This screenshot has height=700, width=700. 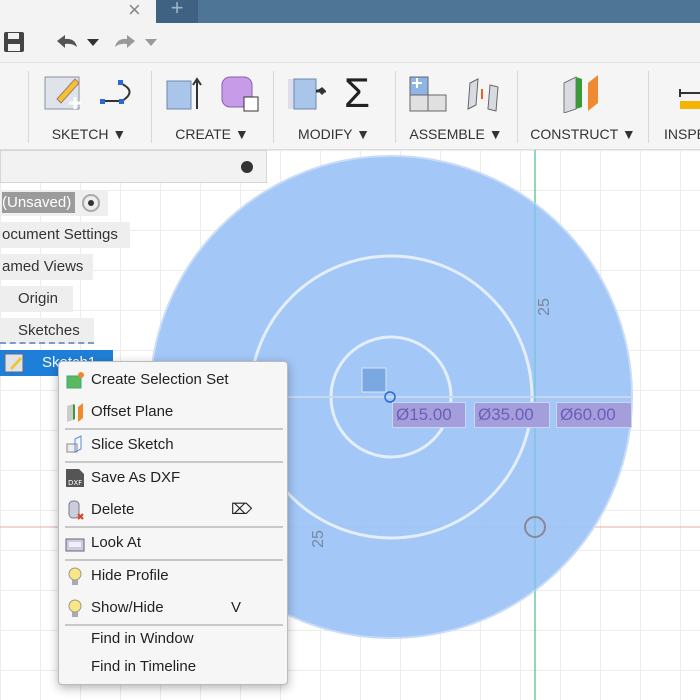 I want to click on sketch-menu: SKETCH ▼, so click(x=89, y=134).